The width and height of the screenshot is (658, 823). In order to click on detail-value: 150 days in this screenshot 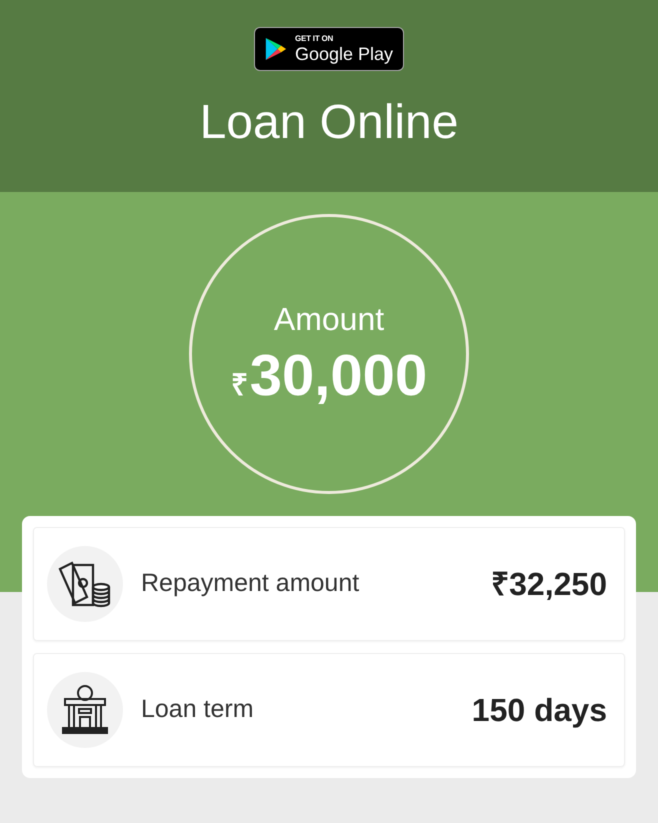, I will do `click(539, 710)`.